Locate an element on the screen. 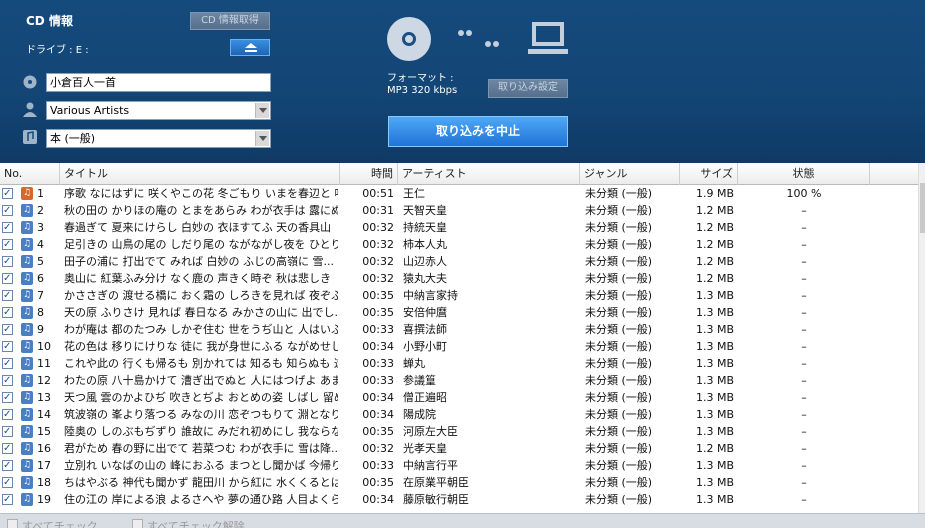 Image resolution: width=925 pixels, height=528 pixels. column-header-genre: ジャンル is located at coordinates (630, 174).